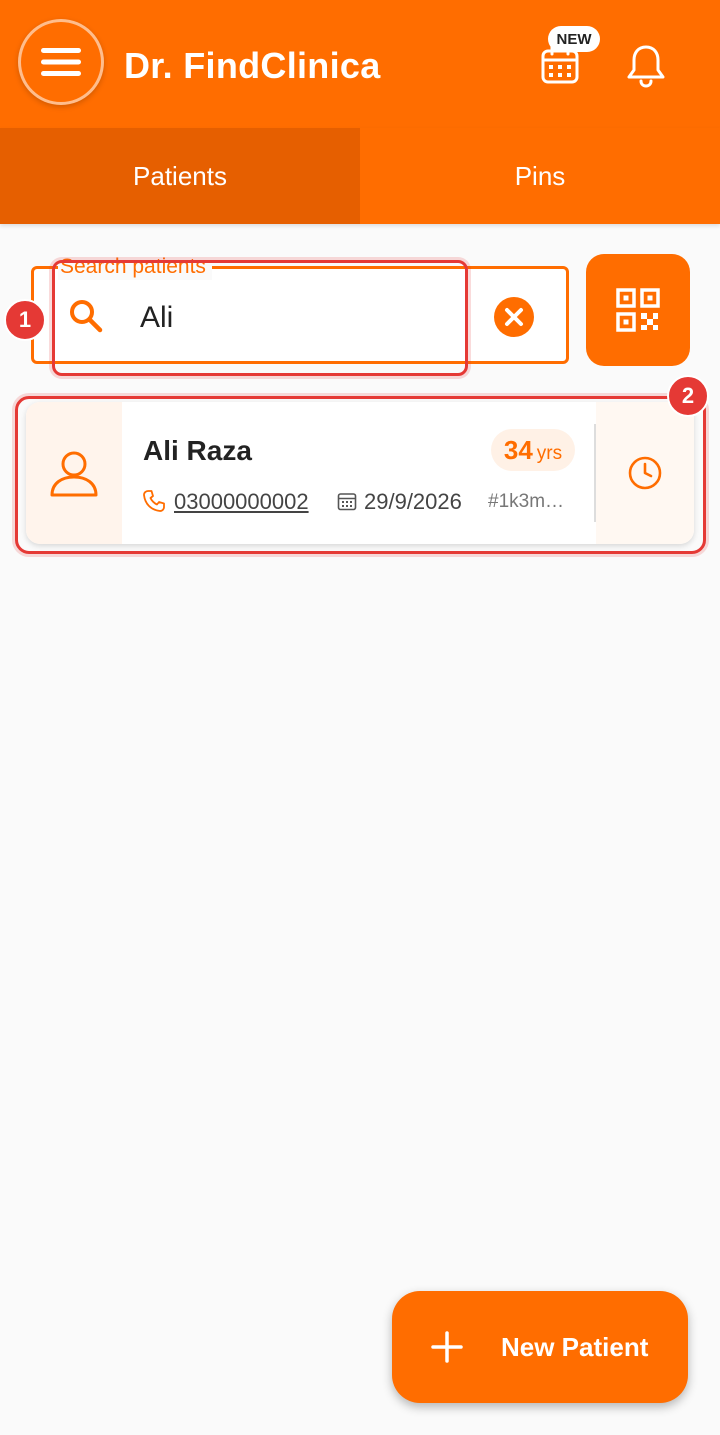 The height and width of the screenshot is (1435, 720). What do you see at coordinates (252, 65) in the screenshot?
I see `app-title: Dr. FindClinica` at bounding box center [252, 65].